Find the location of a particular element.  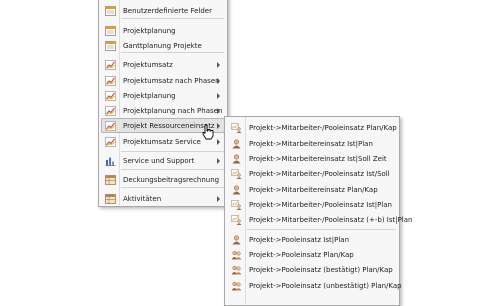

menu-item-projekt-pooleinsatz-ist-plan: Projekt->Pooleinsatz Ist|Plan is located at coordinates (312, 239).